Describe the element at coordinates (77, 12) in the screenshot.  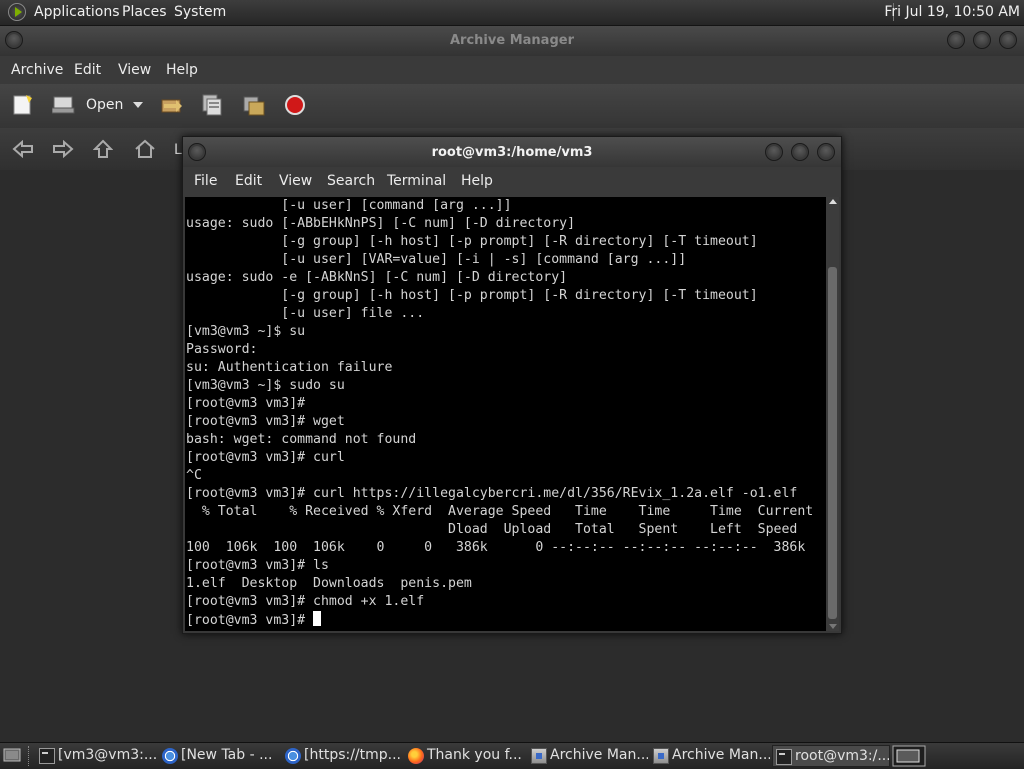
I see `applications-menu: Applications` at that location.